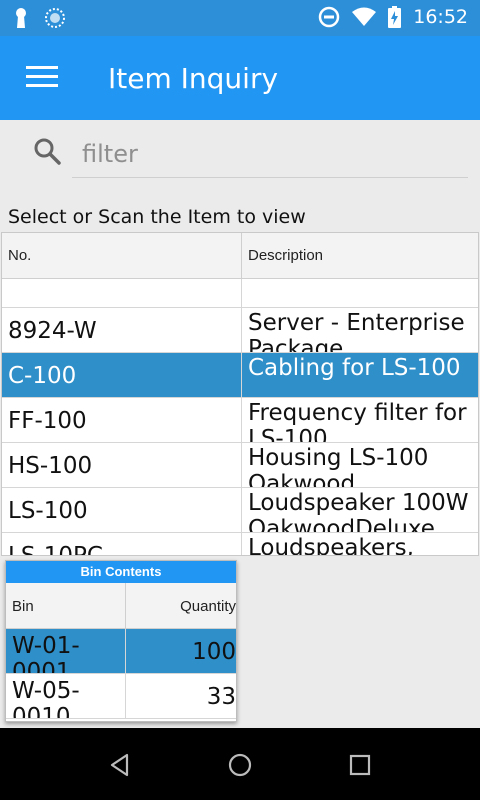 This screenshot has width=480, height=800. I want to click on item-no, so click(122, 293).